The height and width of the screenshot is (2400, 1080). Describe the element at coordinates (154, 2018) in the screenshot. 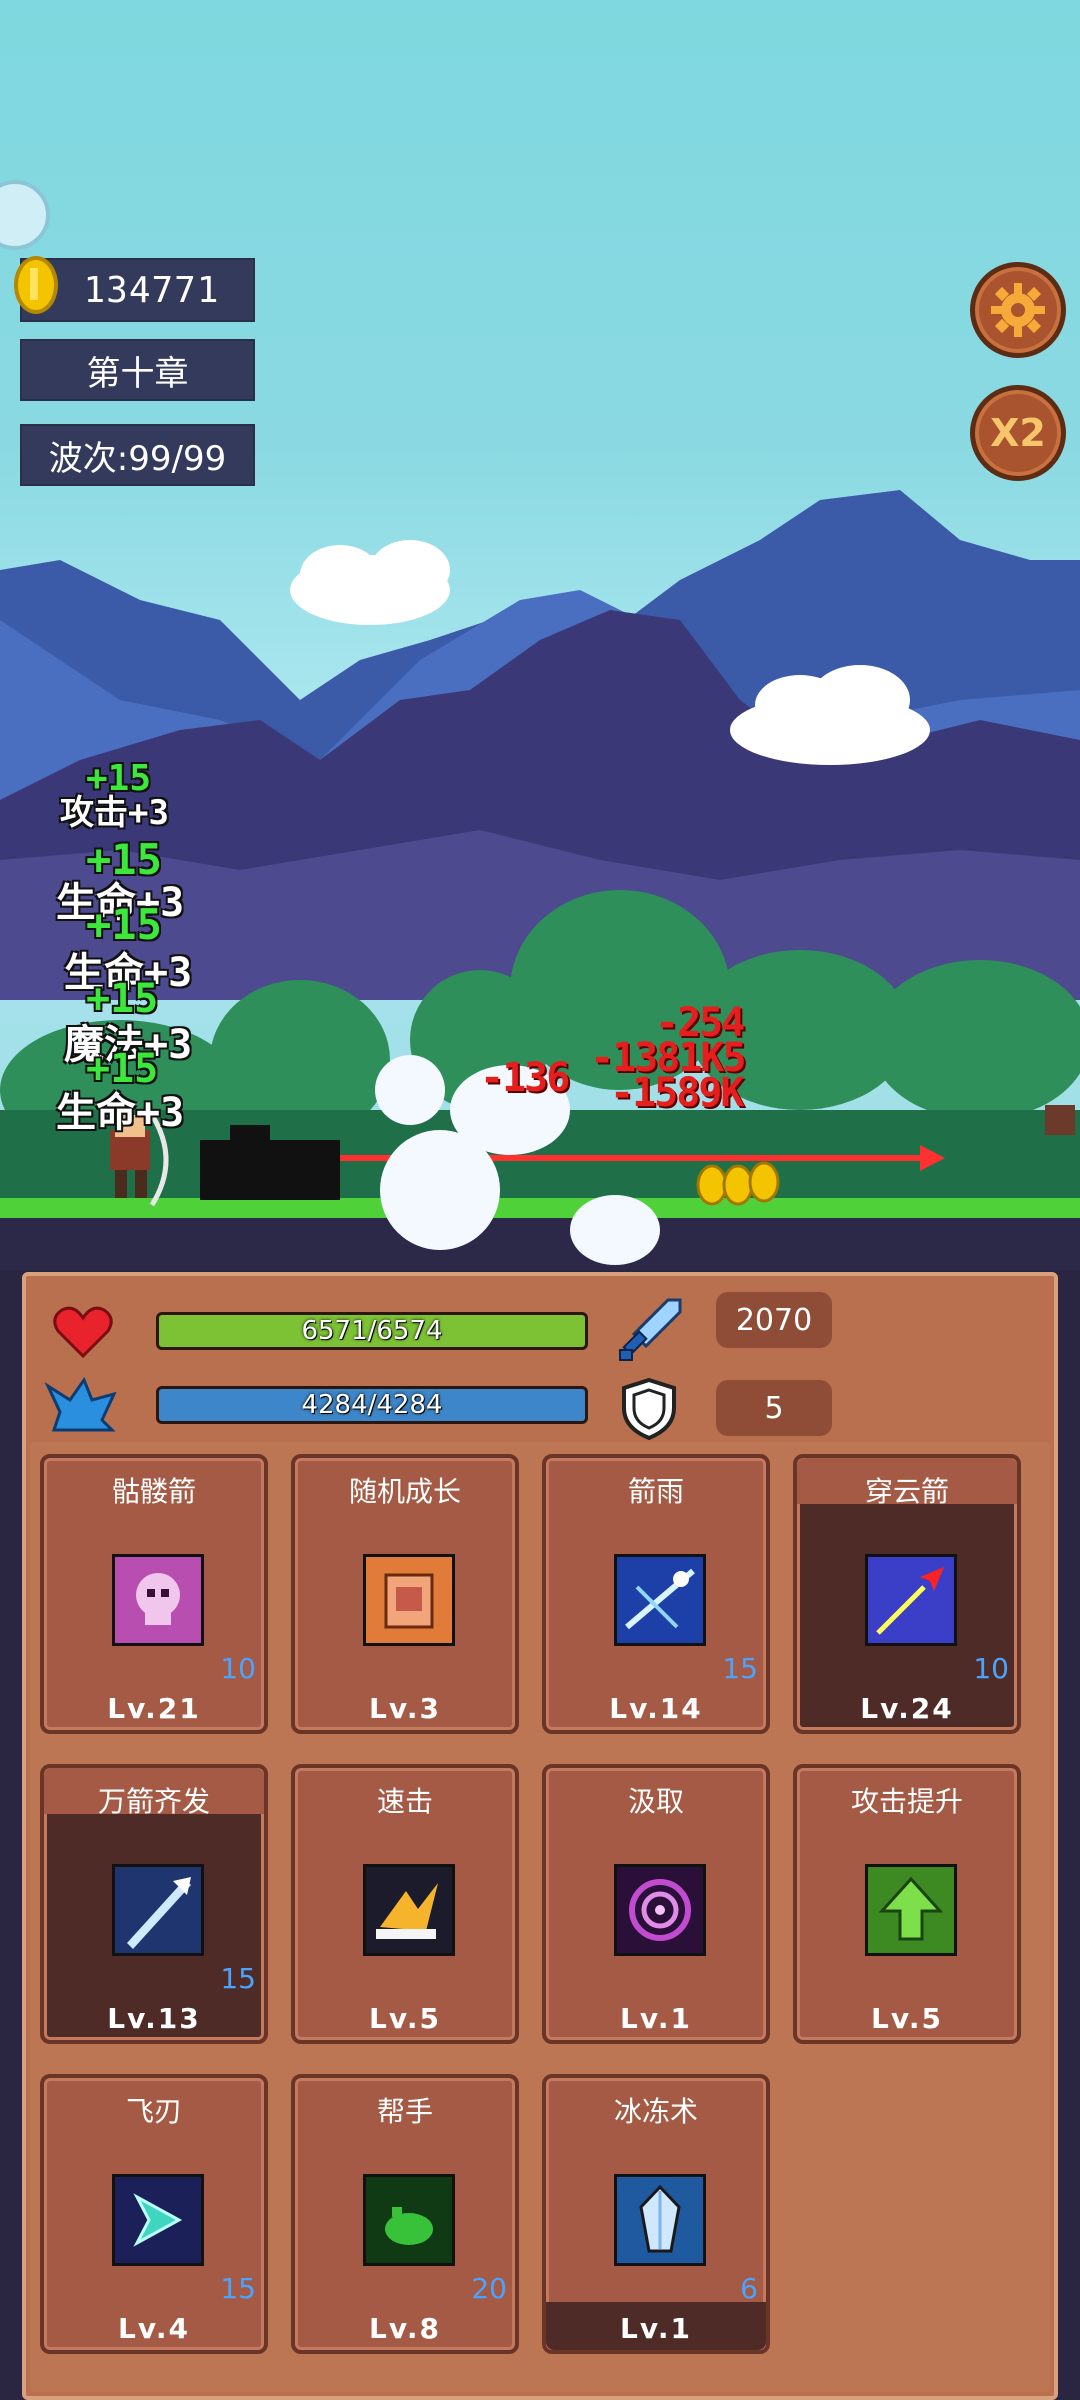

I see `skill-level: Lv.13` at that location.